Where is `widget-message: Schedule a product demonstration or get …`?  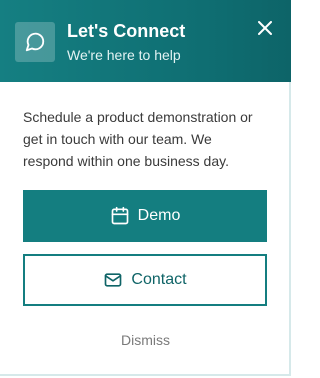
widget-message: Schedule a product demonstration or get … is located at coordinates (138, 139).